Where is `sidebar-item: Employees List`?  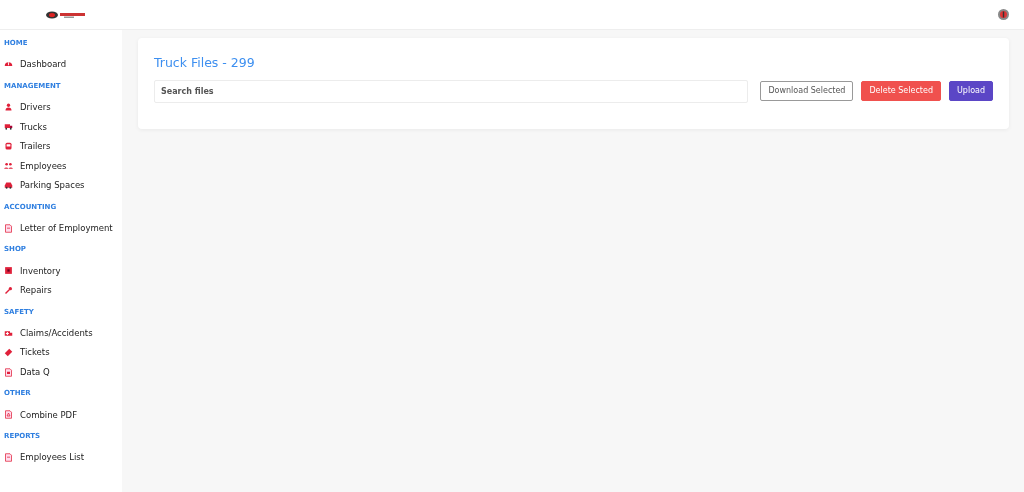
sidebar-item: Employees List is located at coordinates (61, 457).